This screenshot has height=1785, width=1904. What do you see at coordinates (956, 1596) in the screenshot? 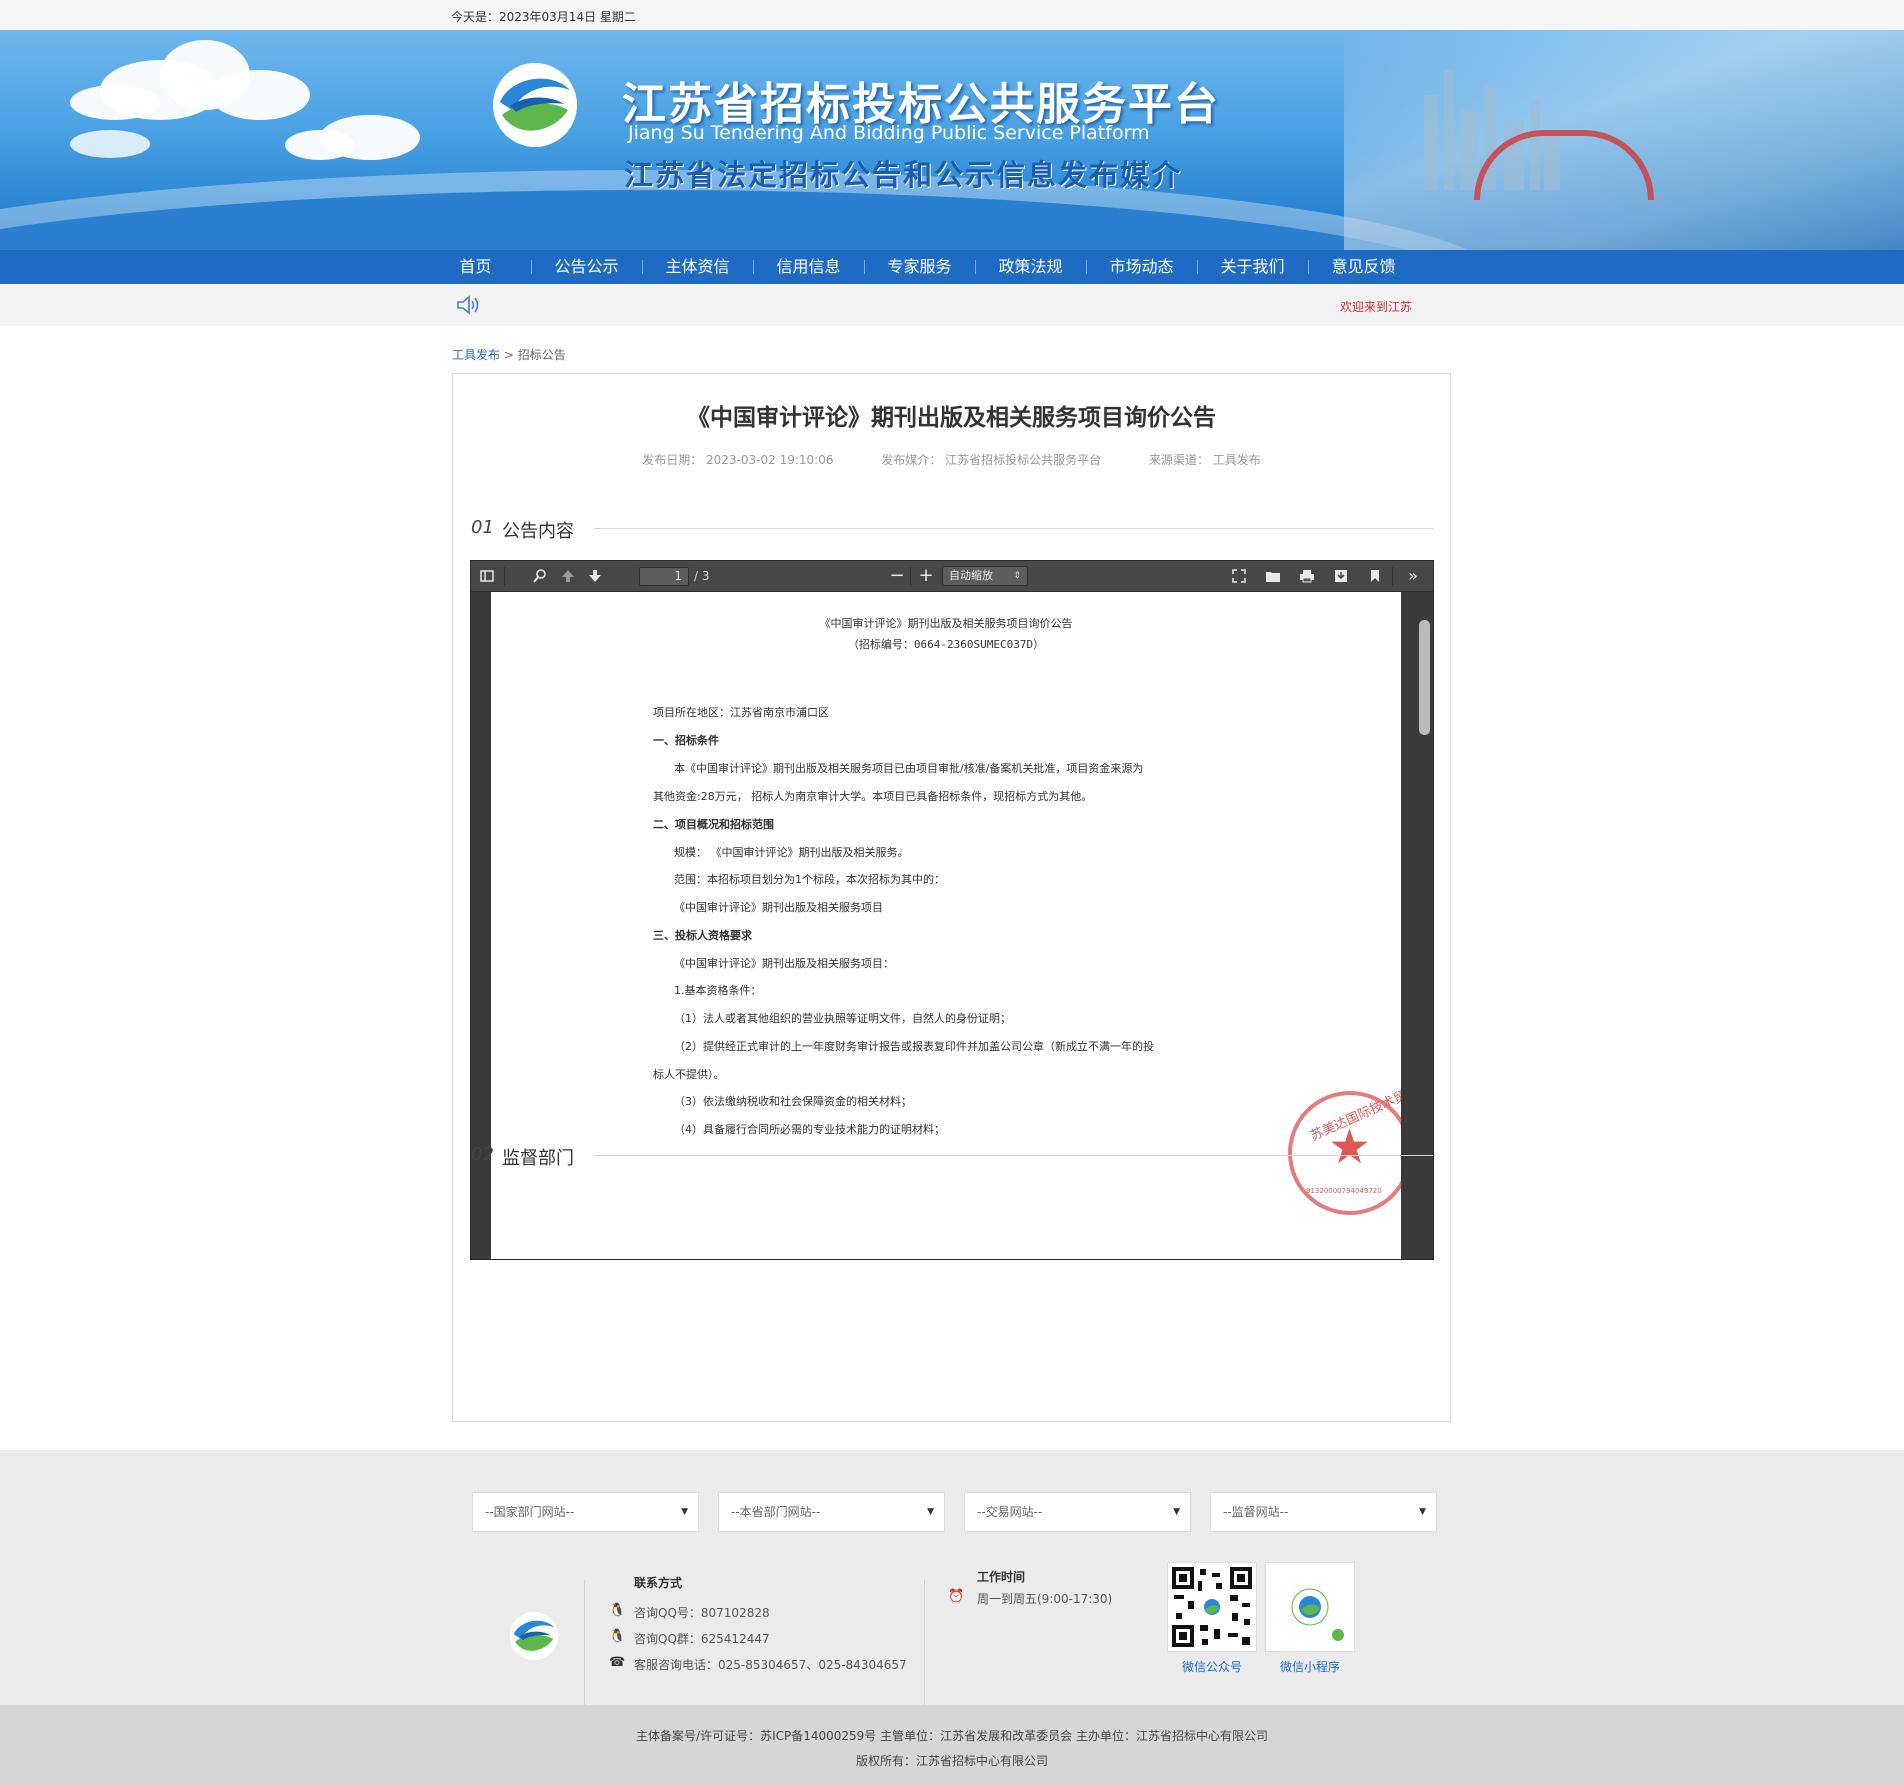
I see `alarm-clock-icon: ⏰` at bounding box center [956, 1596].